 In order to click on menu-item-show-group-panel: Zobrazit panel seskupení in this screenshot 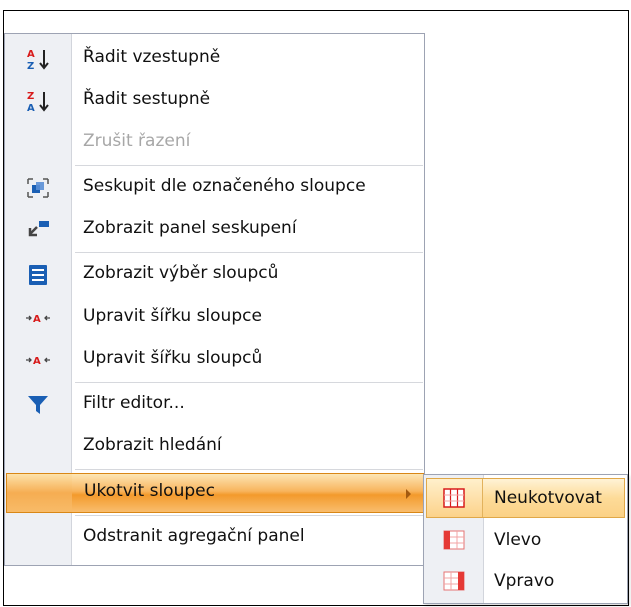, I will do `click(214, 230)`.